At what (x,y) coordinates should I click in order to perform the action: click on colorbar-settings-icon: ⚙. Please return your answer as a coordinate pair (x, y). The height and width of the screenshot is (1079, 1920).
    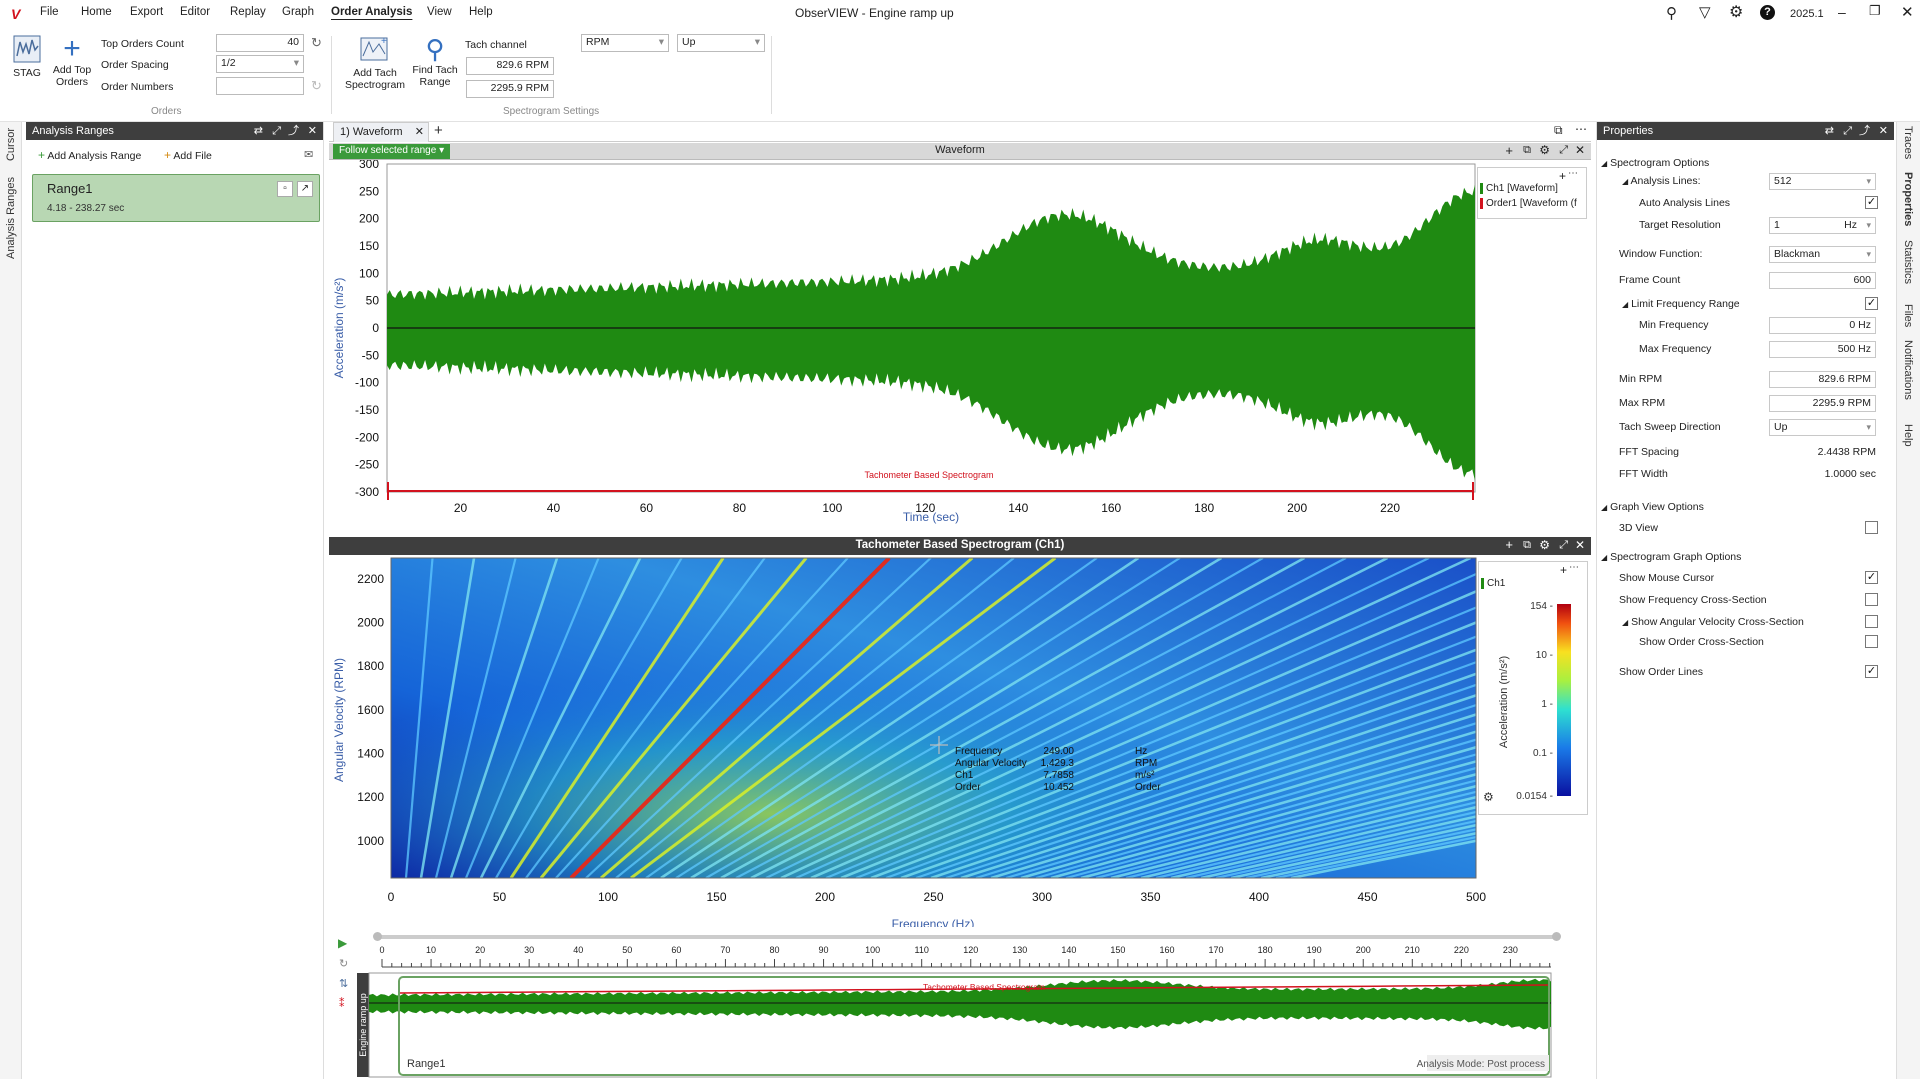
    Looking at the image, I should click on (1488, 797).